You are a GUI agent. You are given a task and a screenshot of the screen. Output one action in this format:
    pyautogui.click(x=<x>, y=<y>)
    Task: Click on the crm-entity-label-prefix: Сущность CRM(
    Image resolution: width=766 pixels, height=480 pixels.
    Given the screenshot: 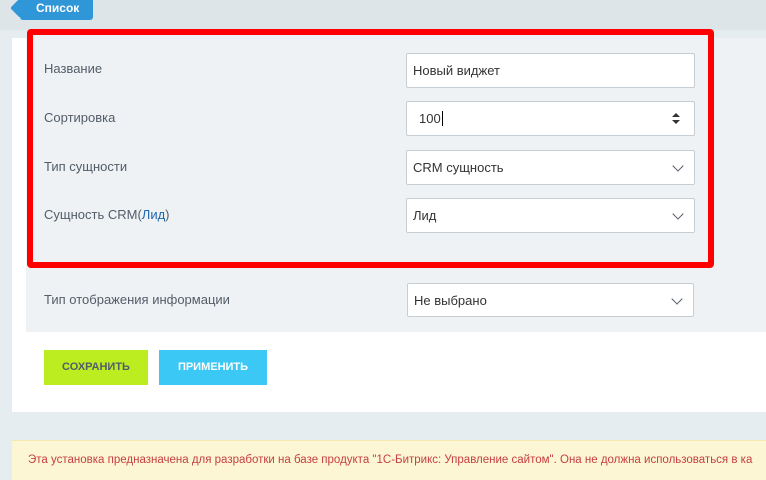 What is the action you would take?
    pyautogui.click(x=93, y=214)
    